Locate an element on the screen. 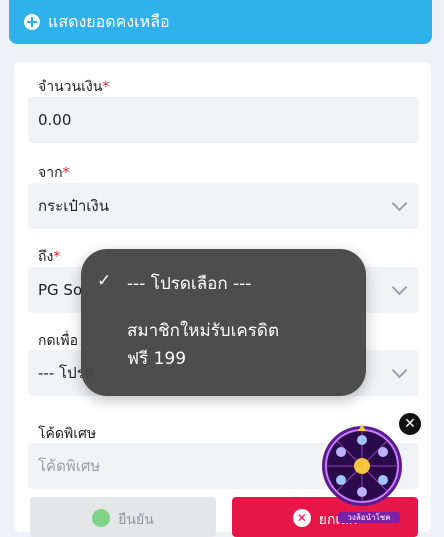  from-label-text: จาก is located at coordinates (50, 173).